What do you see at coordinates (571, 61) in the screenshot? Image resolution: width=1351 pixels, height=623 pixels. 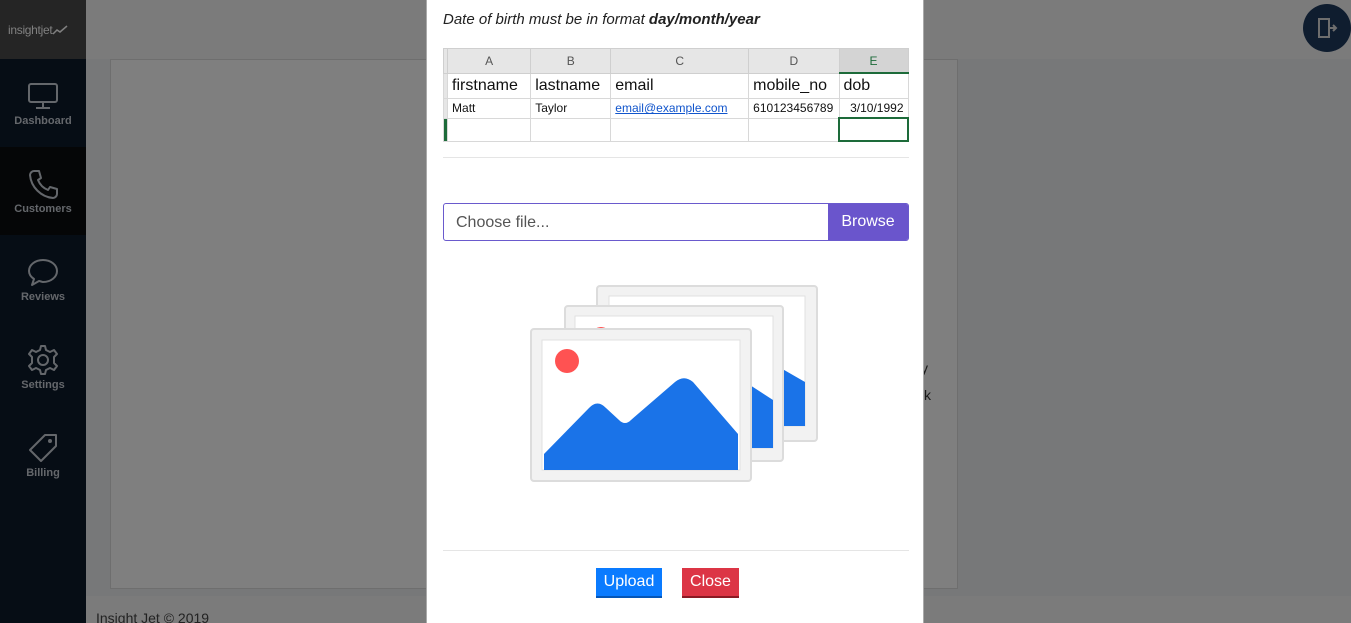 I see `column-header: B` at bounding box center [571, 61].